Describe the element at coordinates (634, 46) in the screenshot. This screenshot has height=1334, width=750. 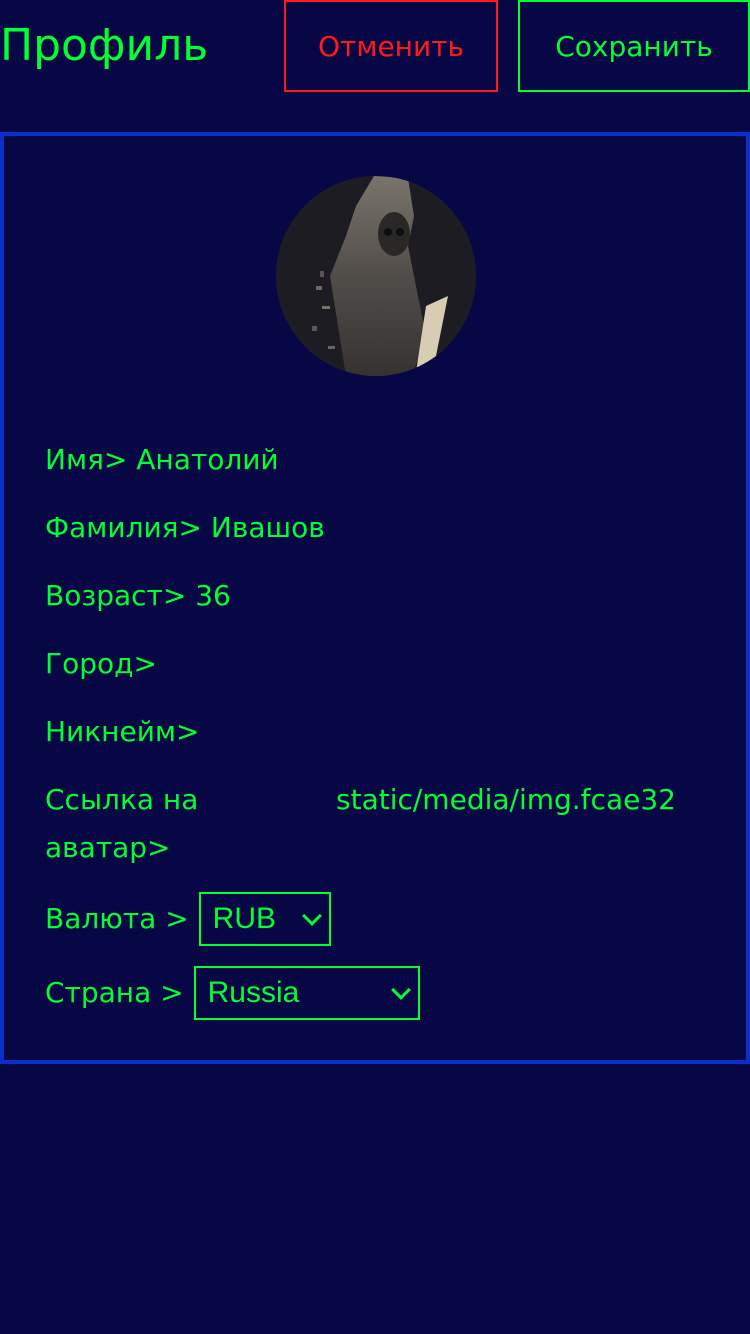
I see `save-button: Сохранить` at that location.